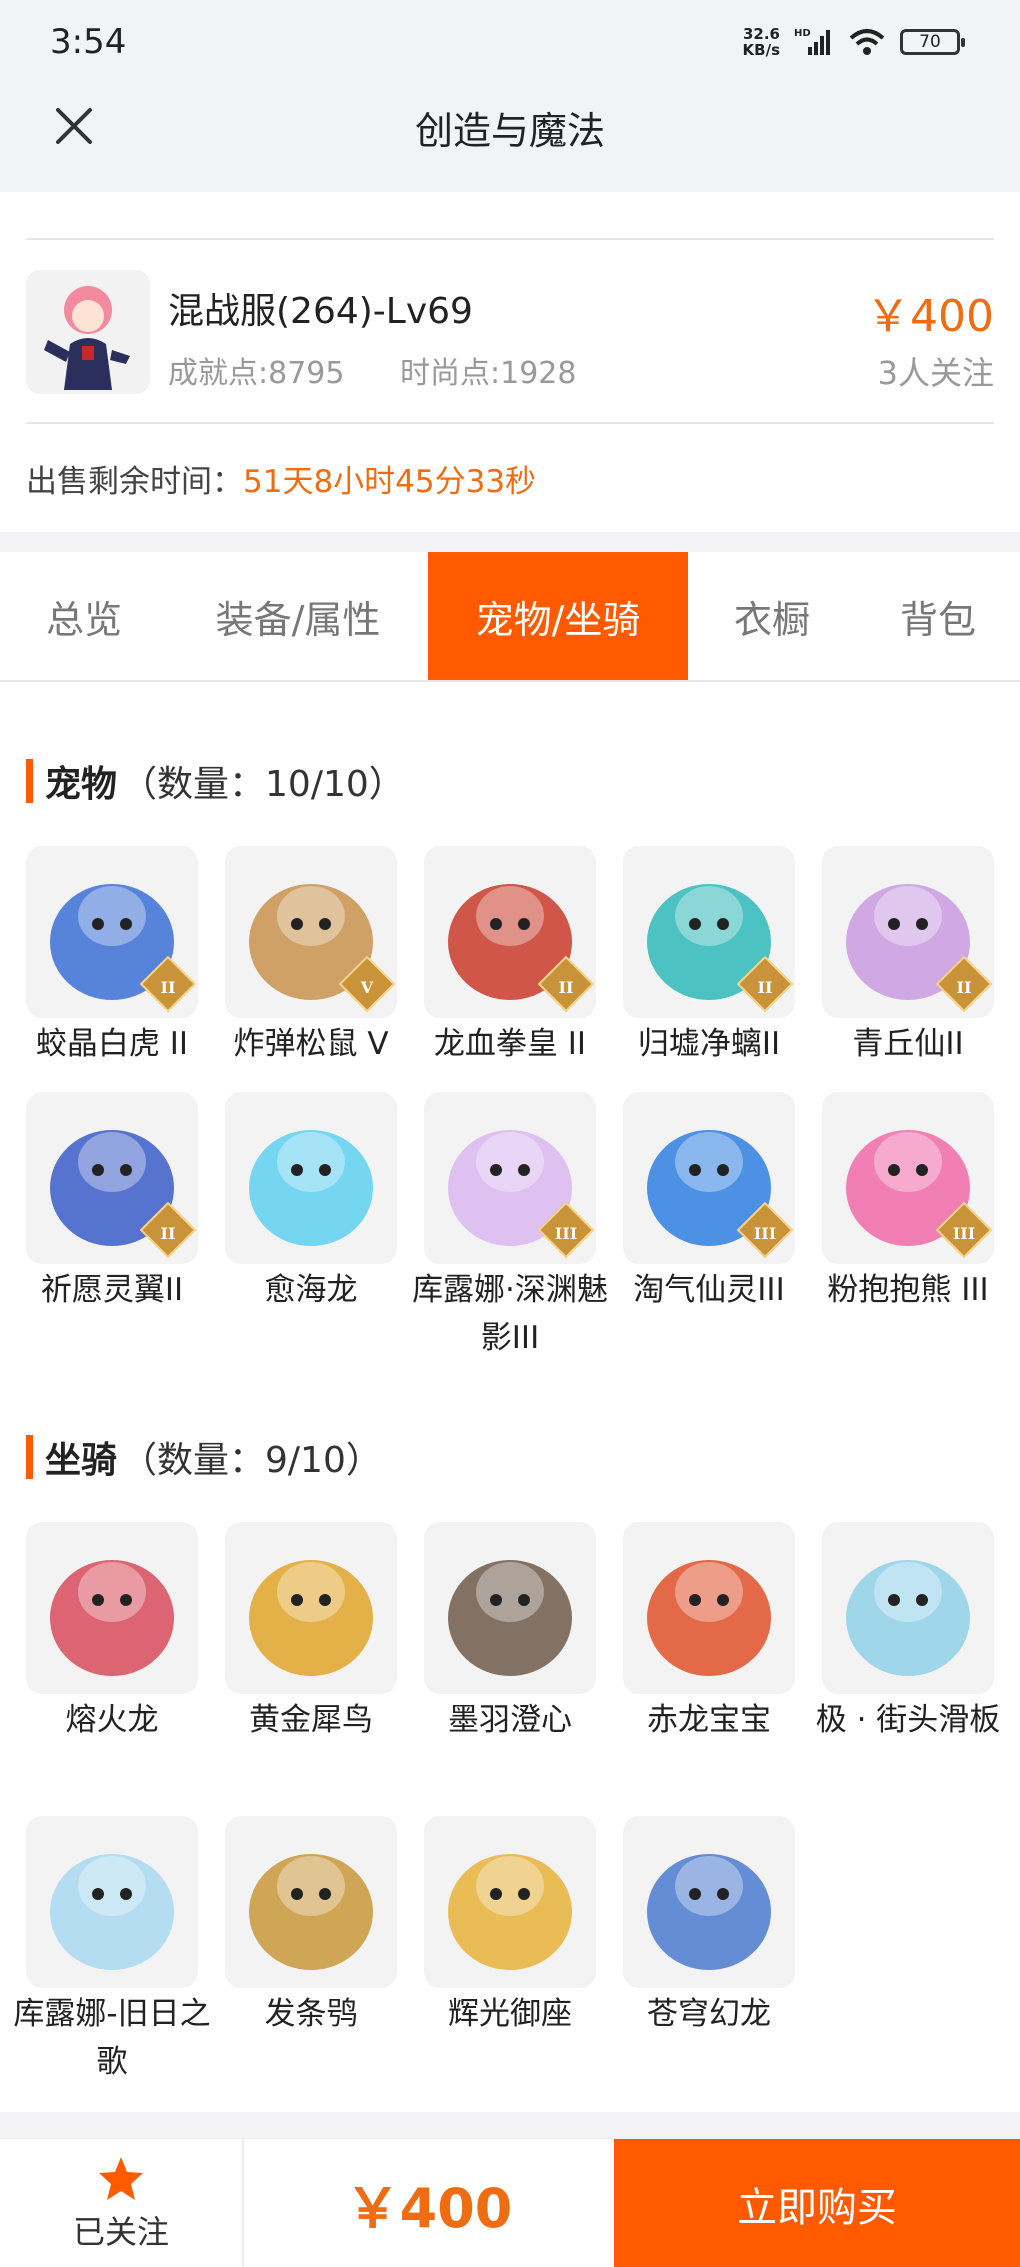  I want to click on tab-overview: 总览, so click(84, 616).